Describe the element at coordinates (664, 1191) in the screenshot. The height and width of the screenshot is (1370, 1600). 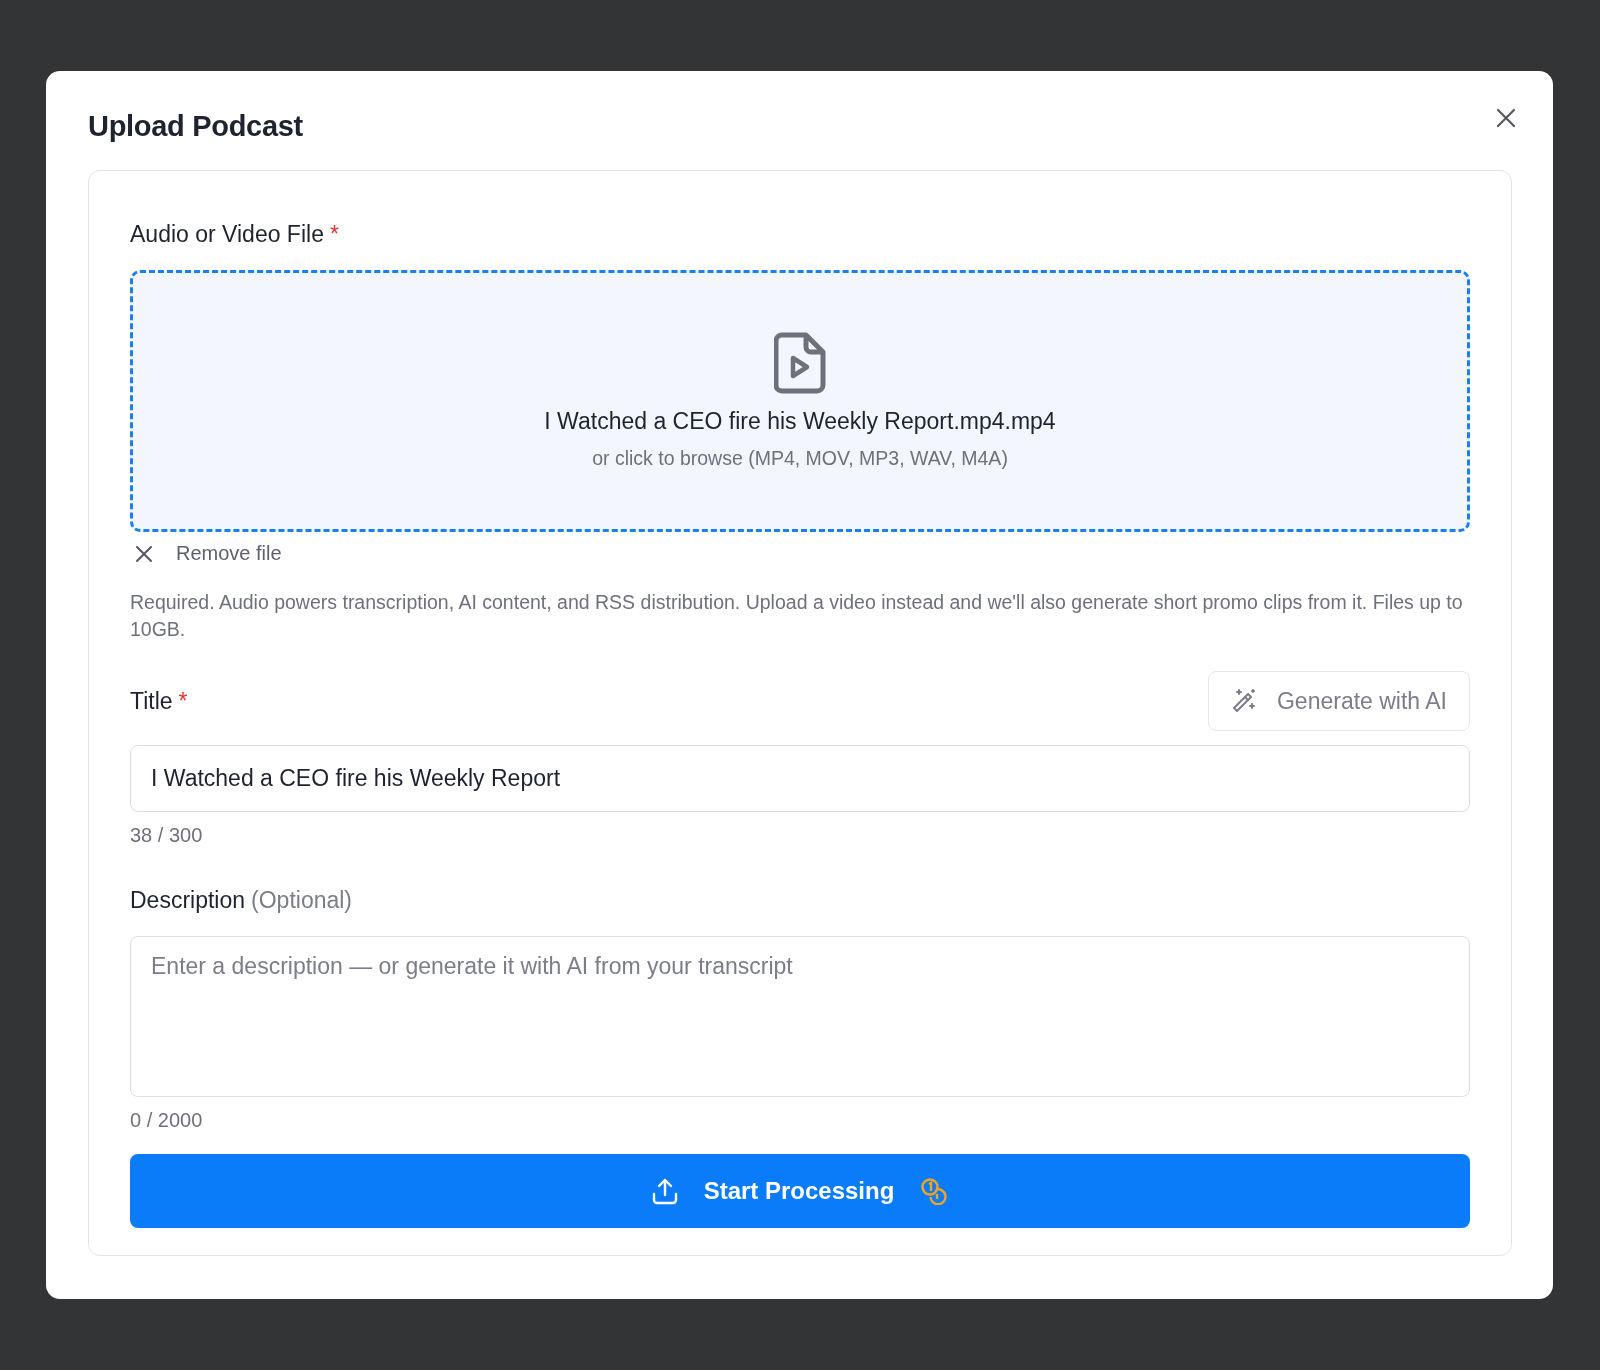
I see `upload-icon` at that location.